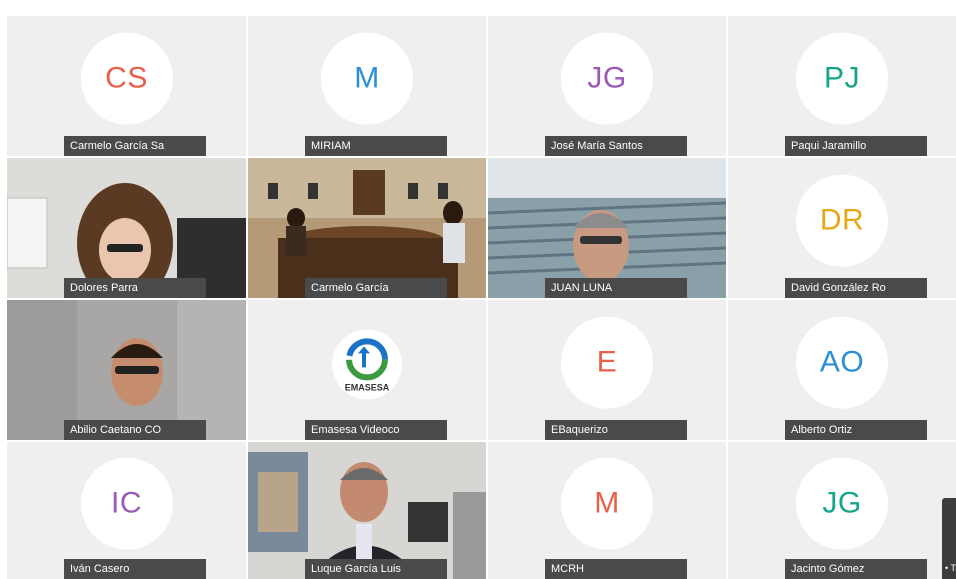 This screenshot has width=956, height=579. What do you see at coordinates (135, 288) in the screenshot?
I see `participant-name: Dolores Parra` at bounding box center [135, 288].